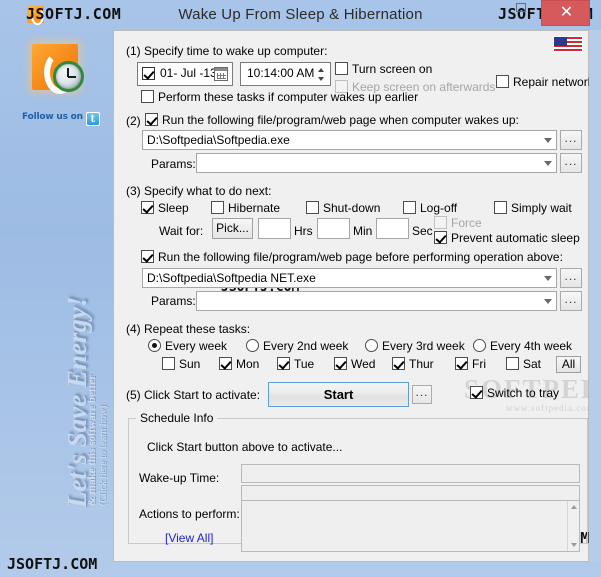 The width and height of the screenshot is (601, 577). I want to click on day-tue-checkbox: Tue, so click(295, 364).